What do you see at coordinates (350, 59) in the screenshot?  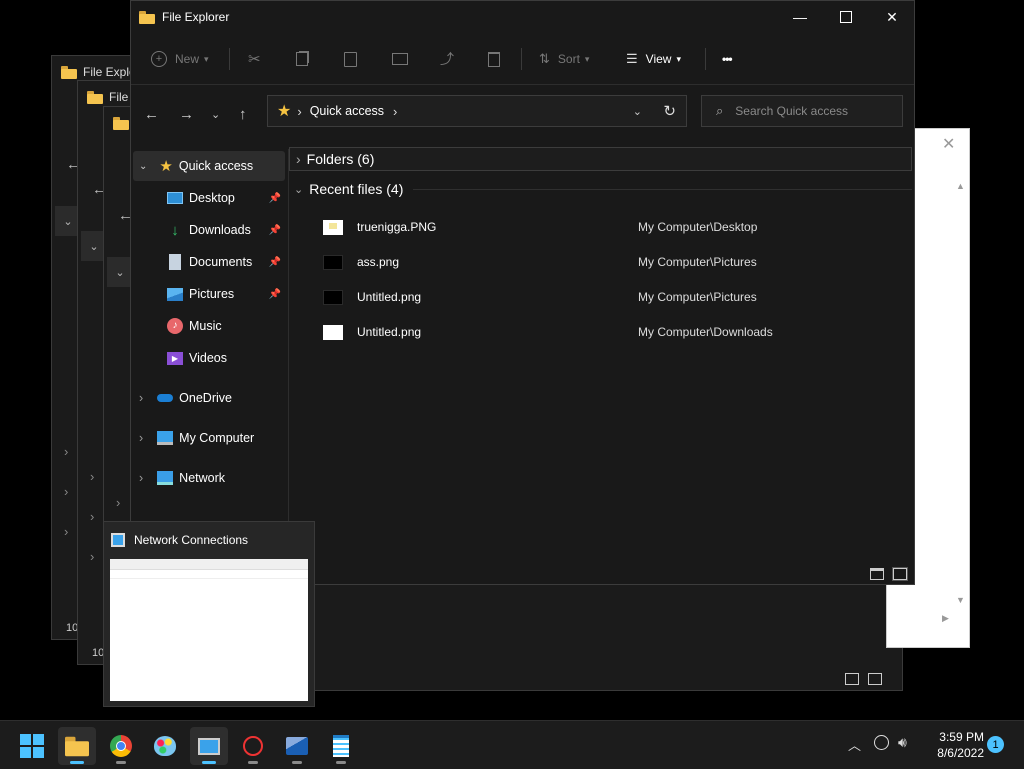 I see `paste-button` at bounding box center [350, 59].